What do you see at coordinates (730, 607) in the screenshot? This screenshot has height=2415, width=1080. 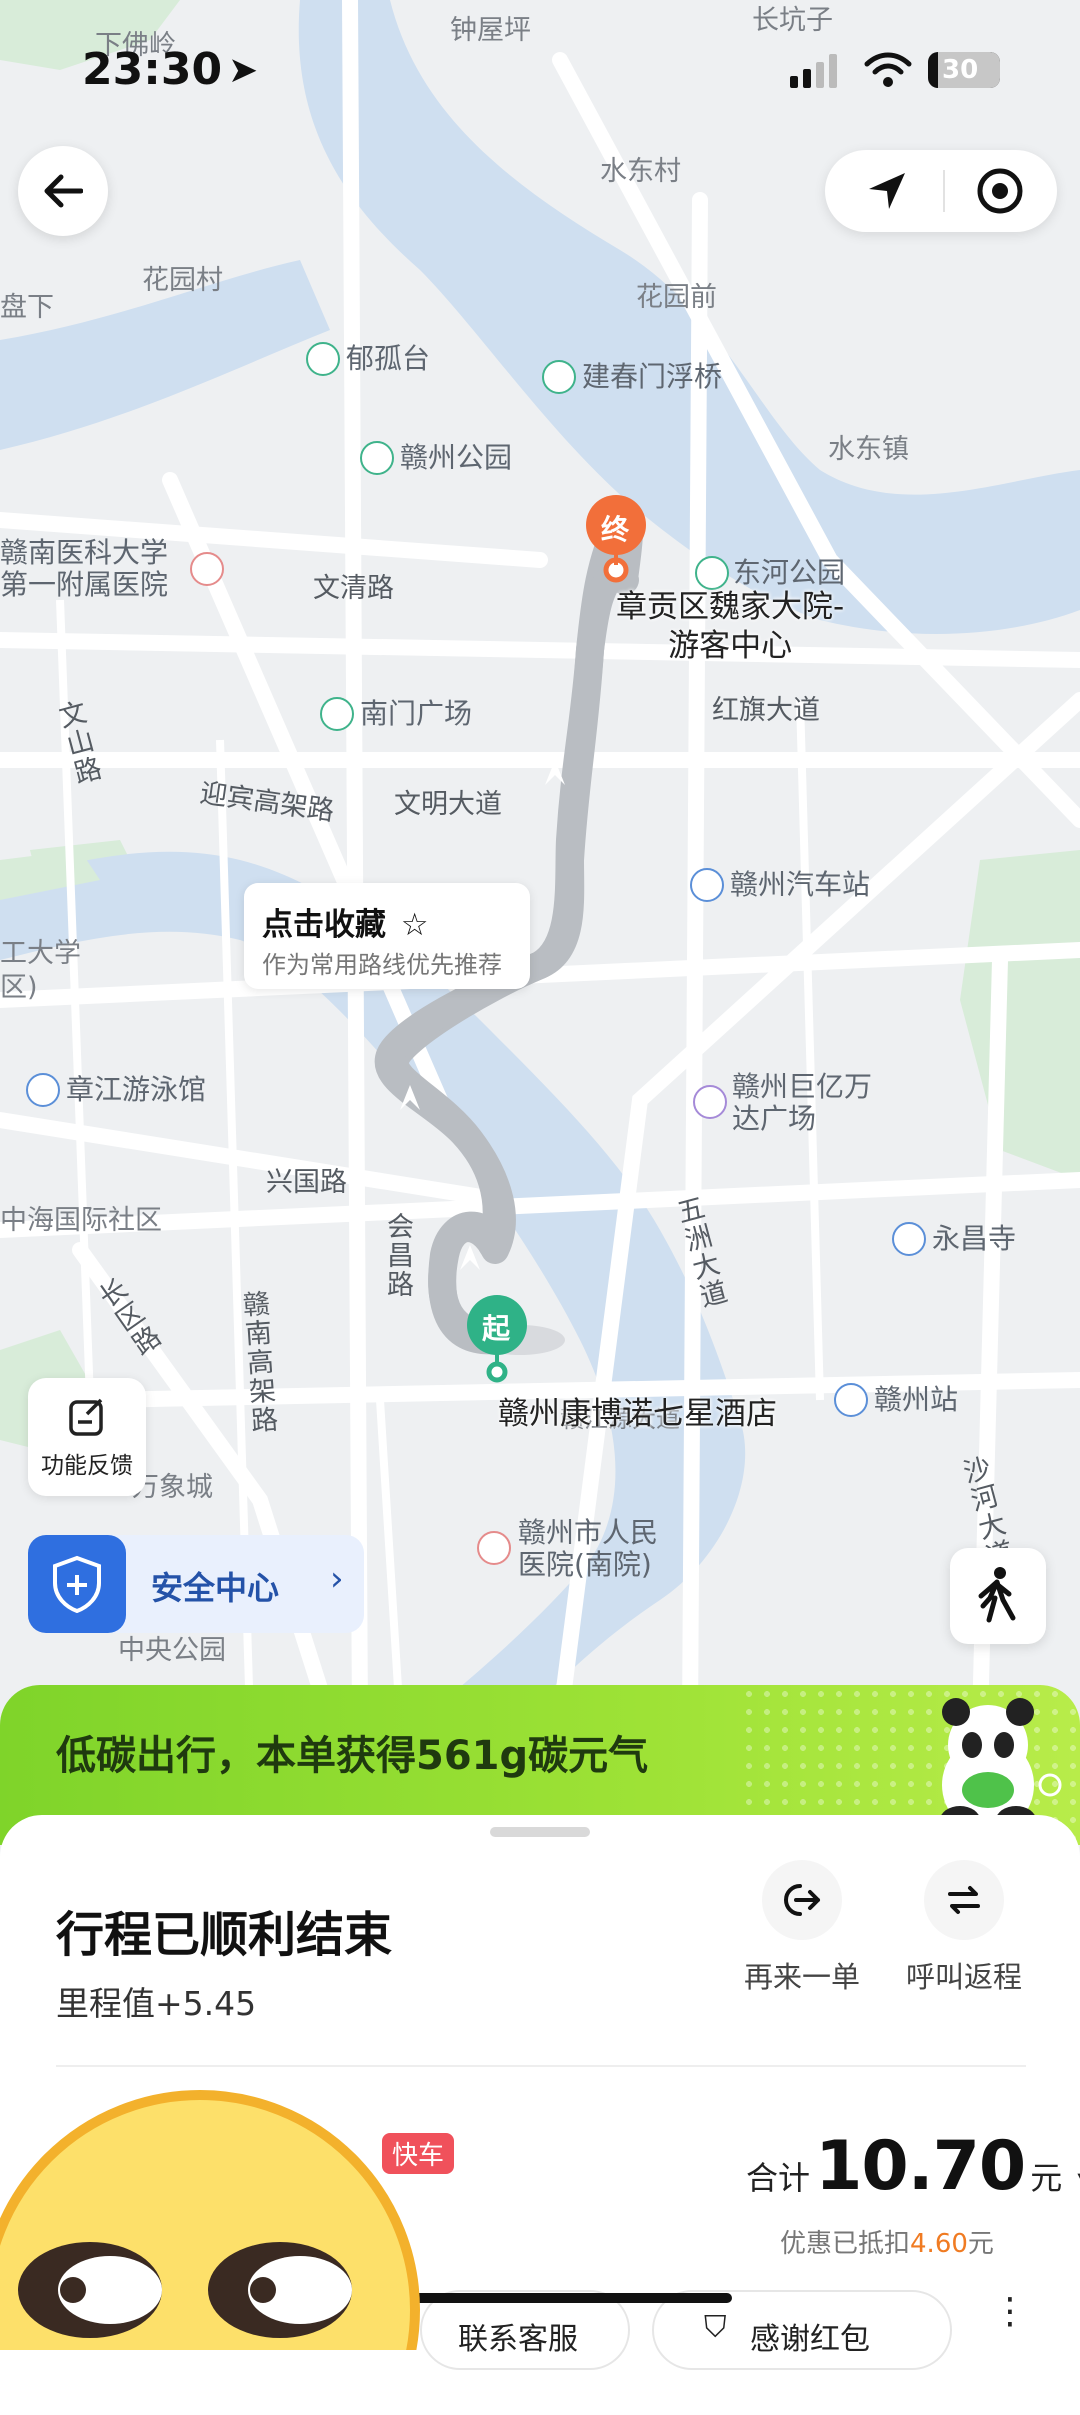 I see `destination-name-line1: 章贡区魏家大院-` at bounding box center [730, 607].